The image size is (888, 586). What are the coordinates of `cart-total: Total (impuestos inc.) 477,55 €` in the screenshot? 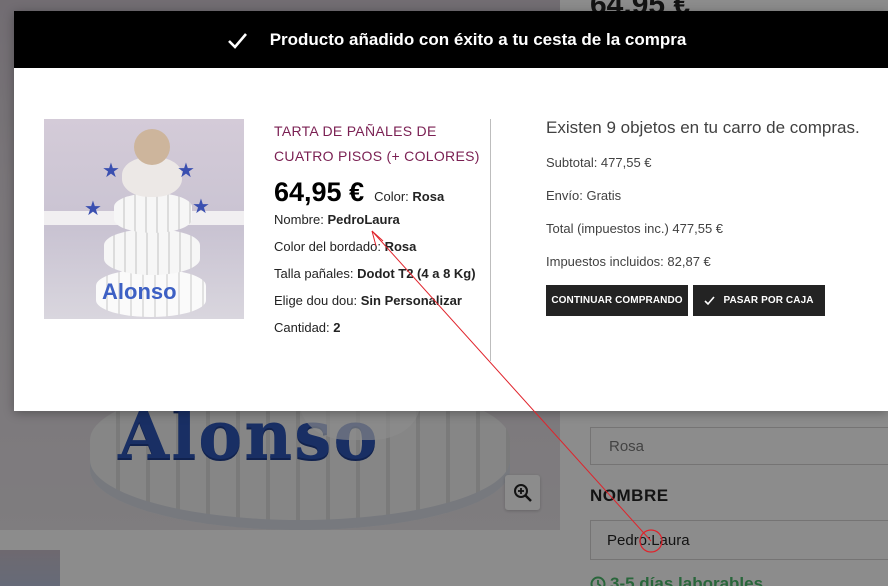 It's located at (635, 228).